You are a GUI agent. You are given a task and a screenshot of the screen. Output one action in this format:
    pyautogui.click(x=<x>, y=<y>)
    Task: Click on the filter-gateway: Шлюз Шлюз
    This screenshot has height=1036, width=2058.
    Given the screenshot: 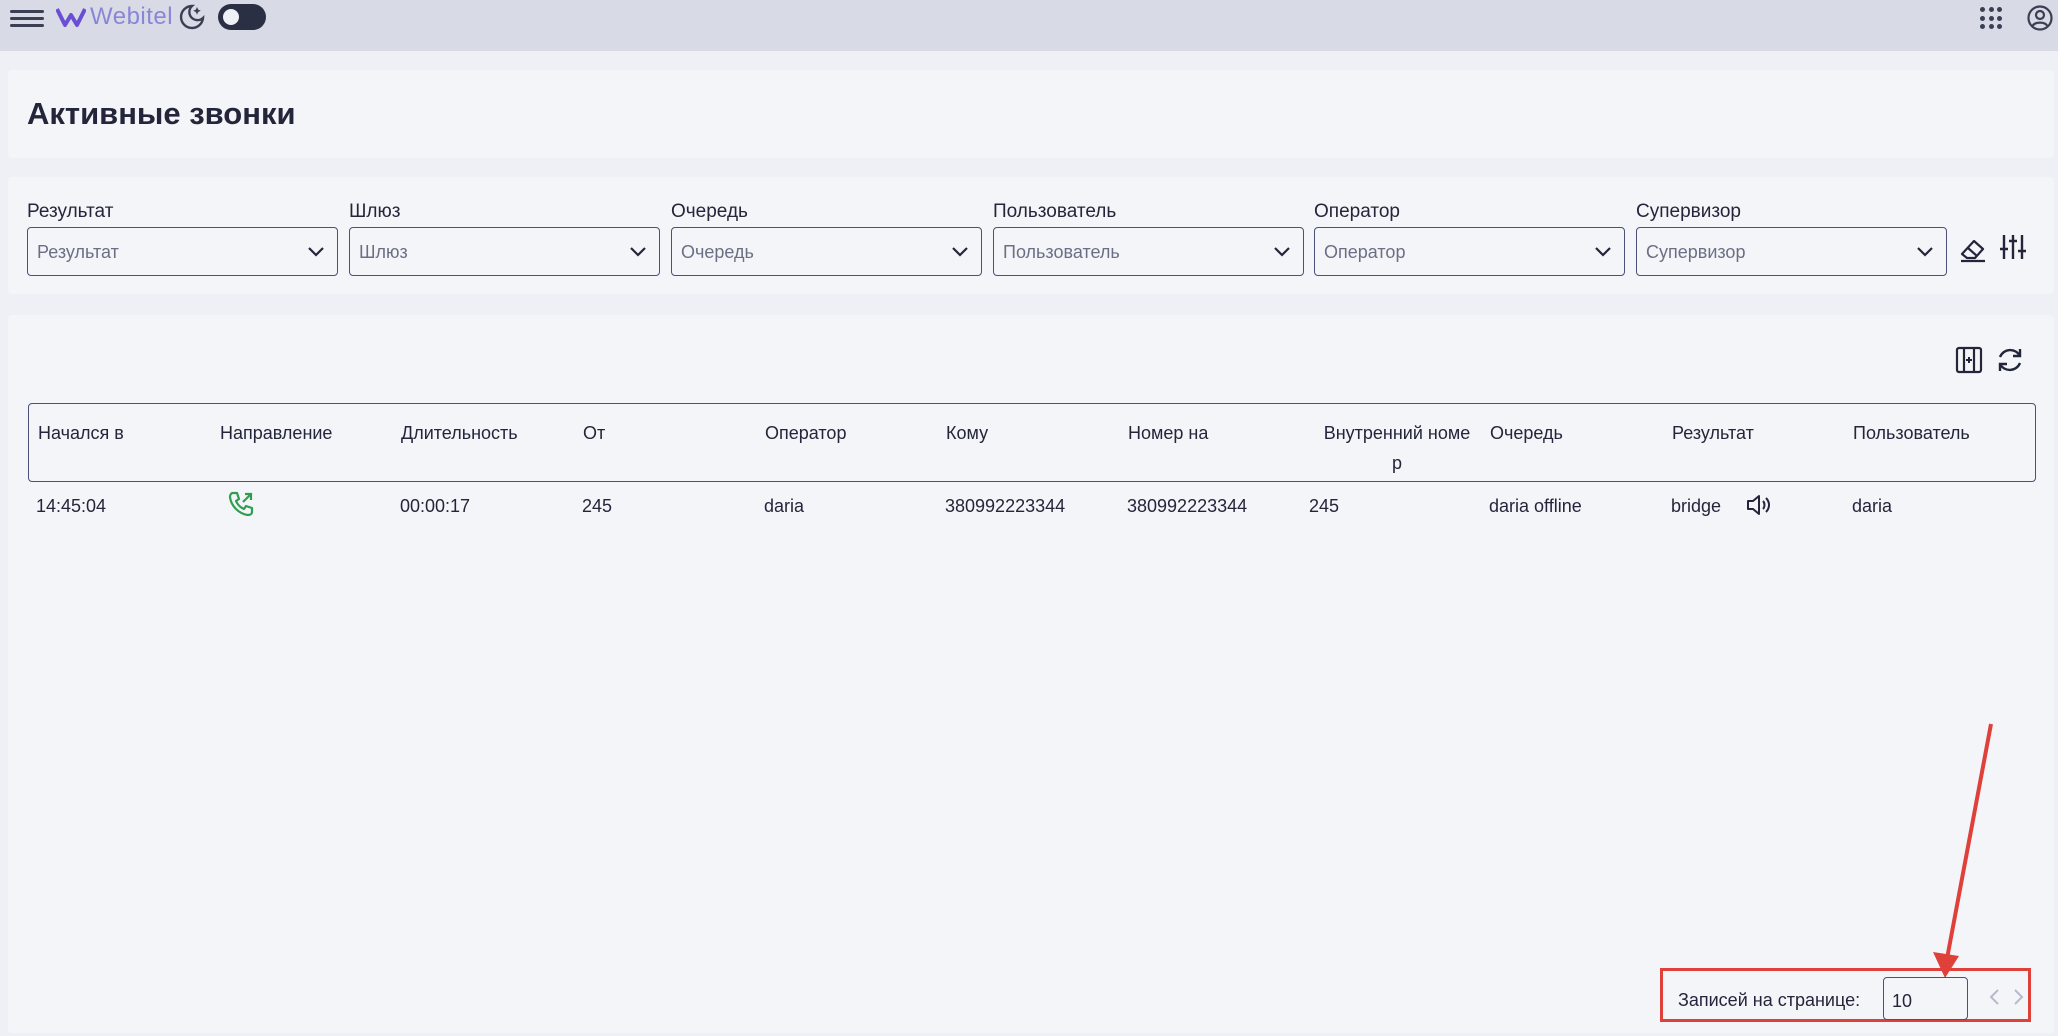 What is the action you would take?
    pyautogui.click(x=504, y=238)
    